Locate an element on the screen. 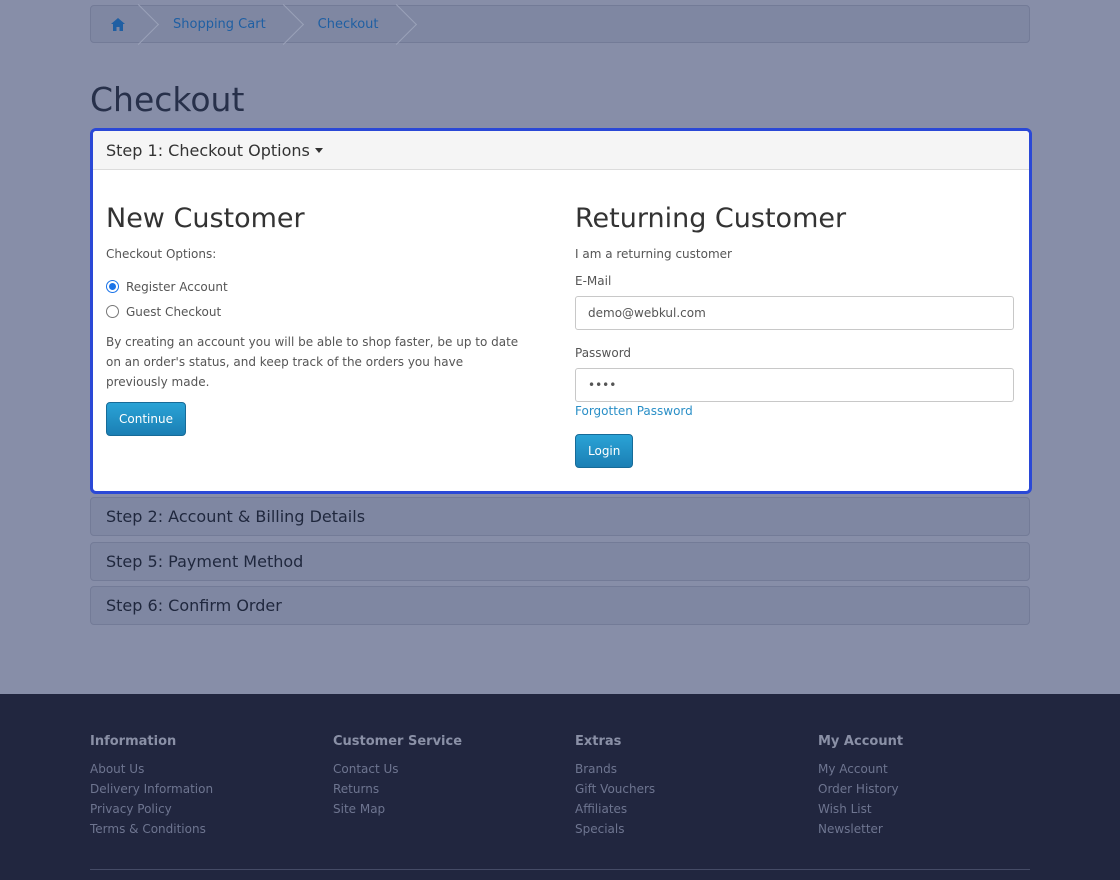 The width and height of the screenshot is (1120, 880). step1-header: Step 1: Checkout Options is located at coordinates (561, 150).